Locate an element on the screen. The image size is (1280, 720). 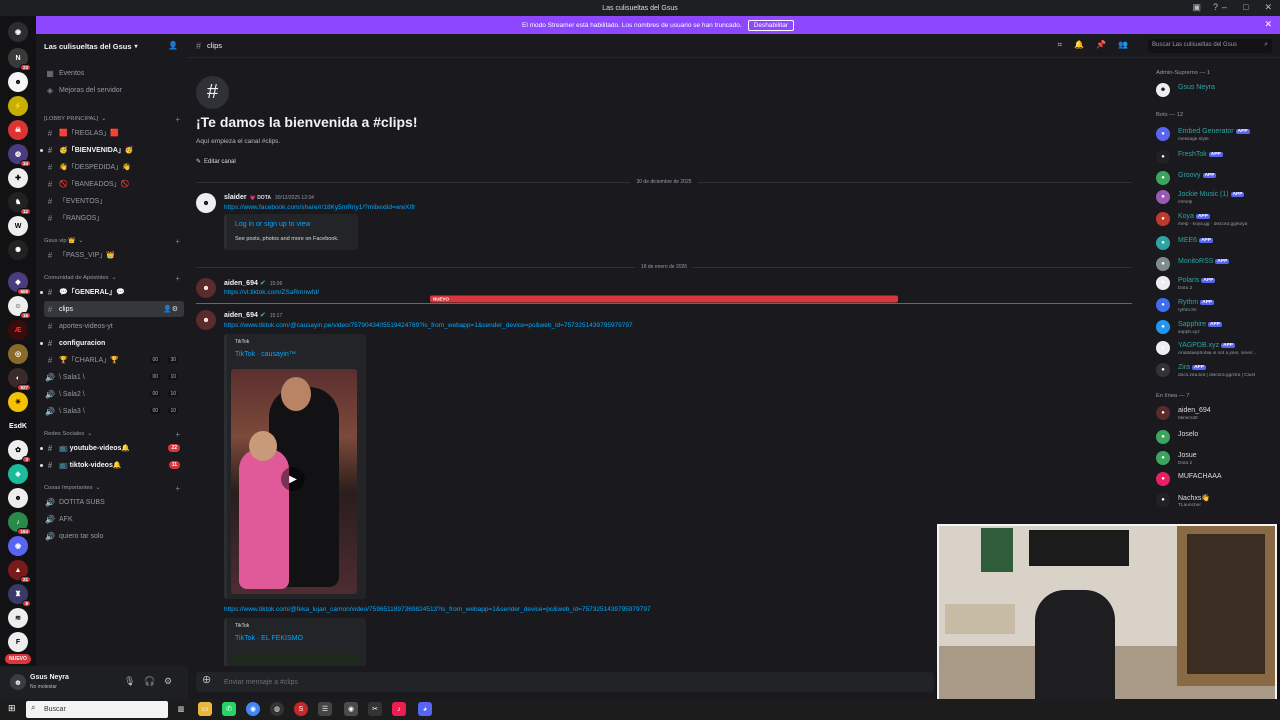
server-icon: ☀ is located at coordinates (18, 402).